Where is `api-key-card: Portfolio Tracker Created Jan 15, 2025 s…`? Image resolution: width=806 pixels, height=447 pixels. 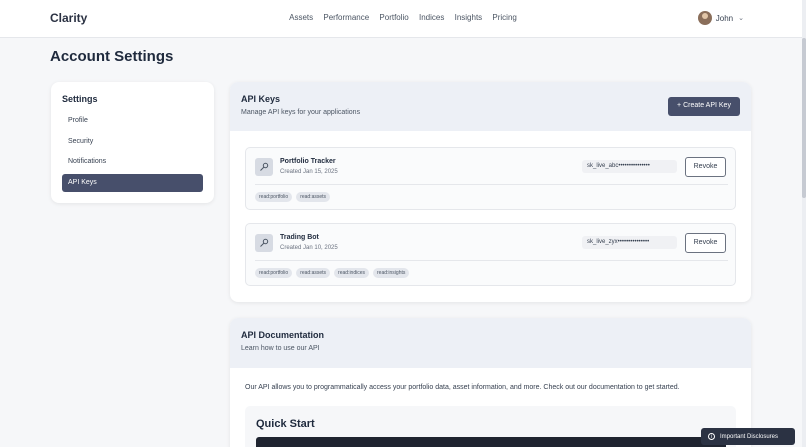
api-key-card: Portfolio Tracker Created Jan 15, 2025 s… is located at coordinates (490, 178).